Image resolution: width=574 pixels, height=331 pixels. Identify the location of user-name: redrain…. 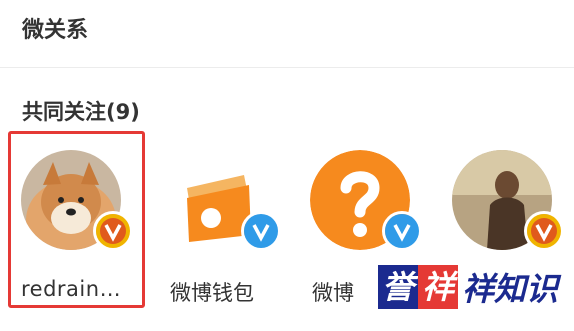
(86, 289).